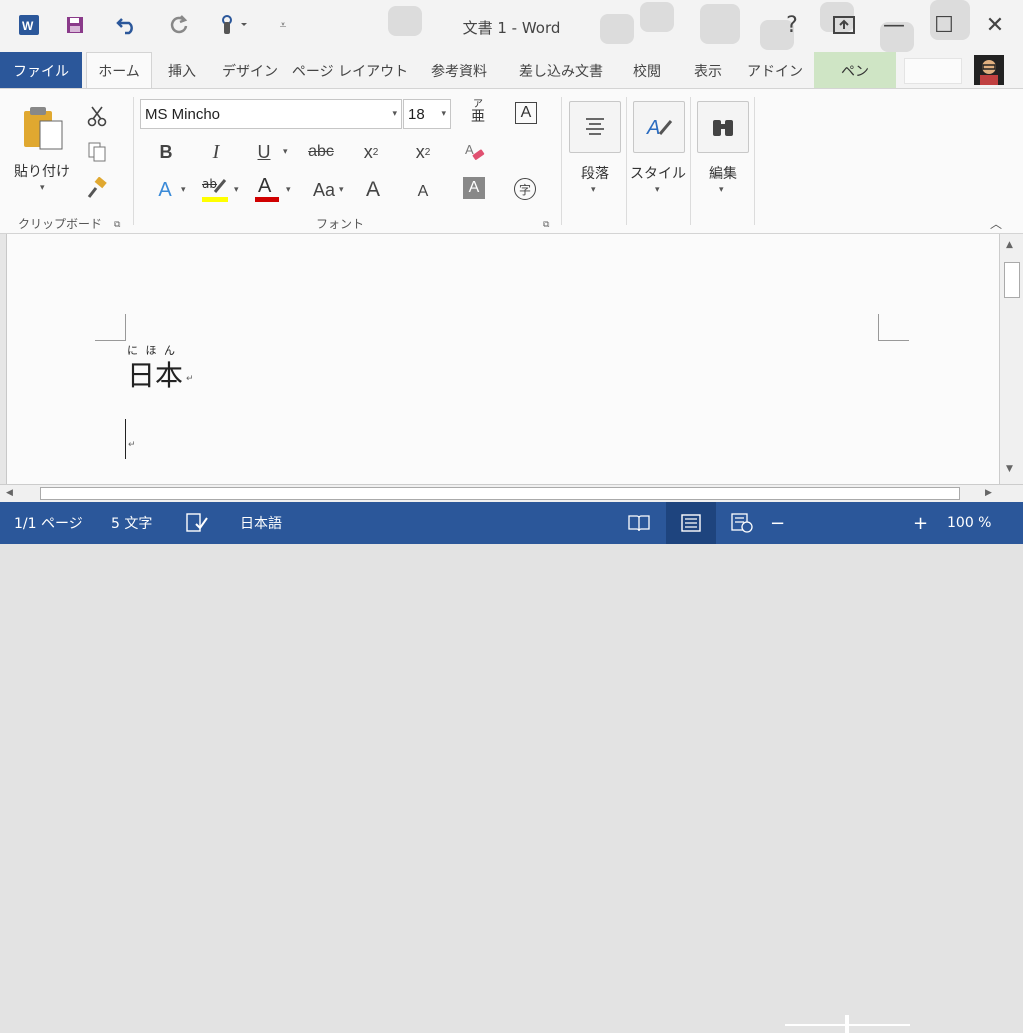  What do you see at coordinates (723, 173) in the screenshot?
I see `editing-label: 編集` at bounding box center [723, 173].